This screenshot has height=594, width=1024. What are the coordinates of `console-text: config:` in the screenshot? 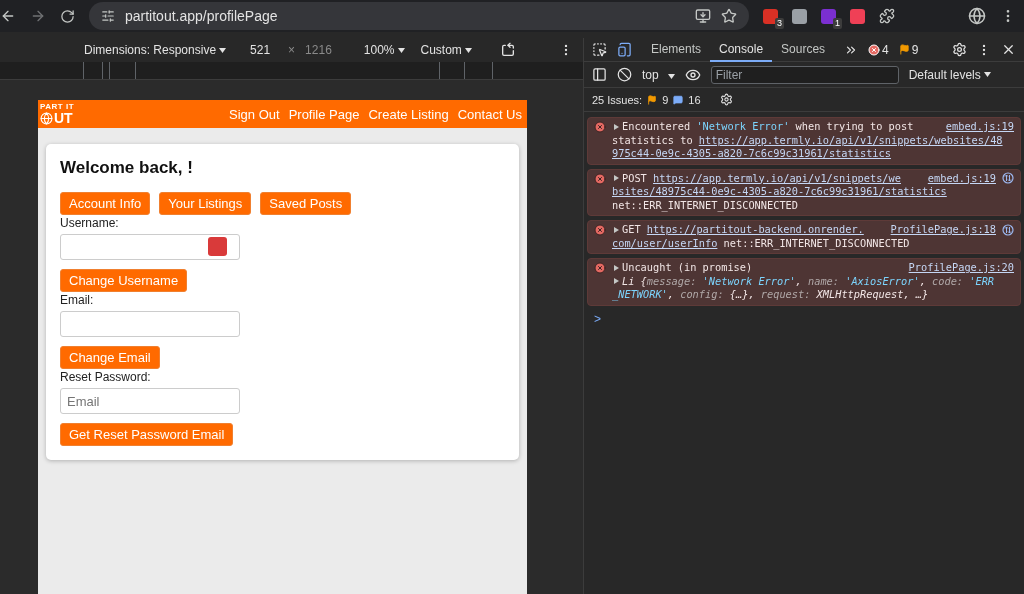 It's located at (702, 295).